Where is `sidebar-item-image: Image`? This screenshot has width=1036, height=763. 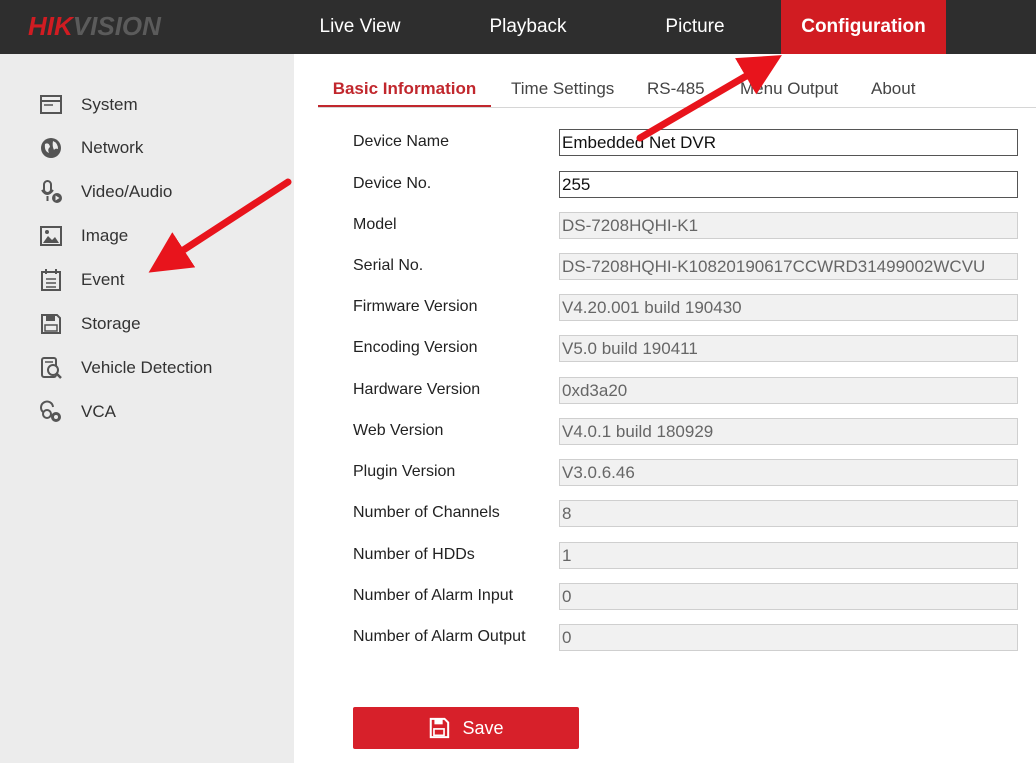 sidebar-item-image: Image is located at coordinates (158, 236).